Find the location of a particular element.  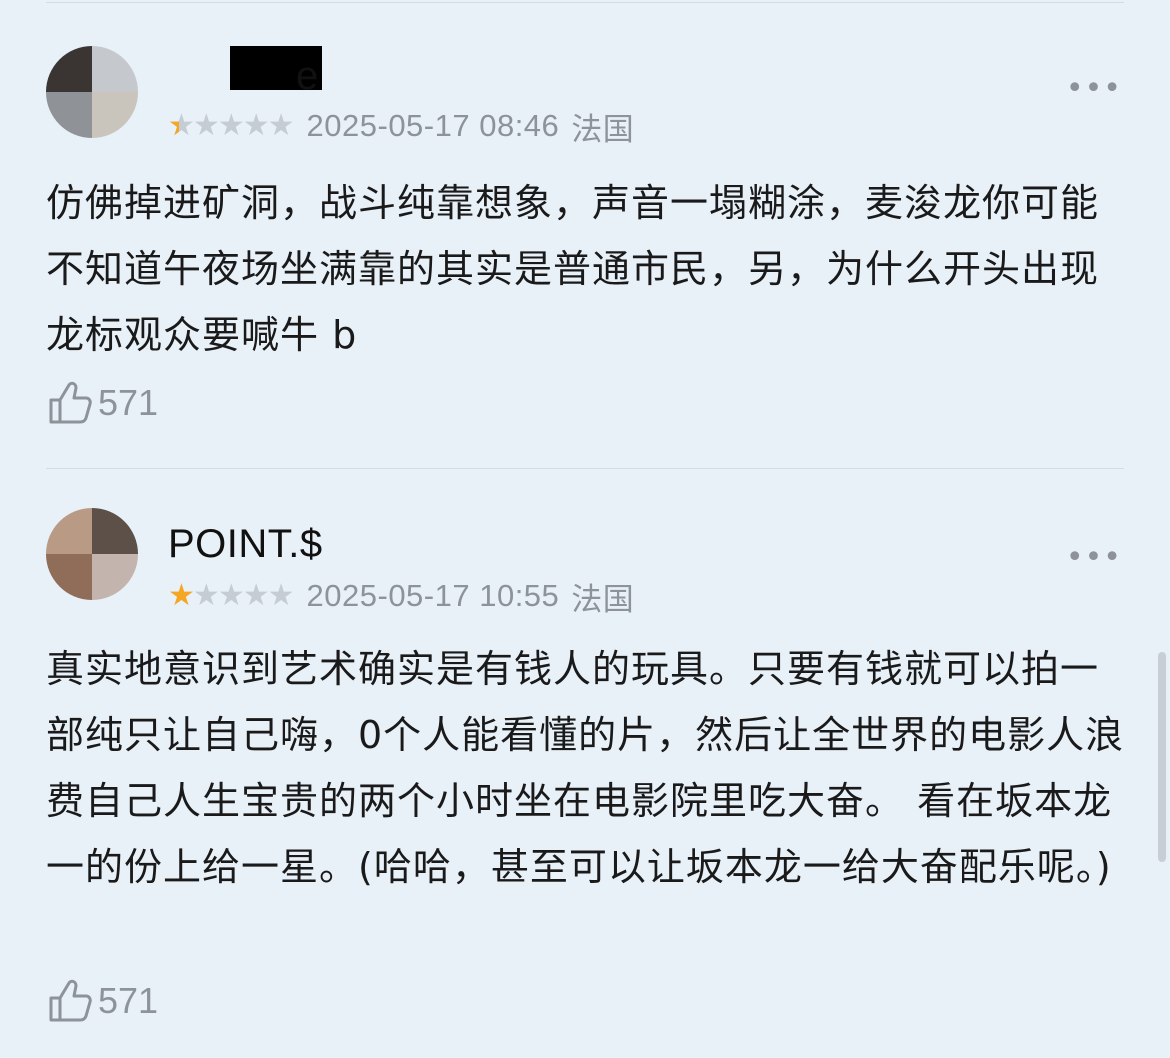

scrollbar is located at coordinates (1162, 757).